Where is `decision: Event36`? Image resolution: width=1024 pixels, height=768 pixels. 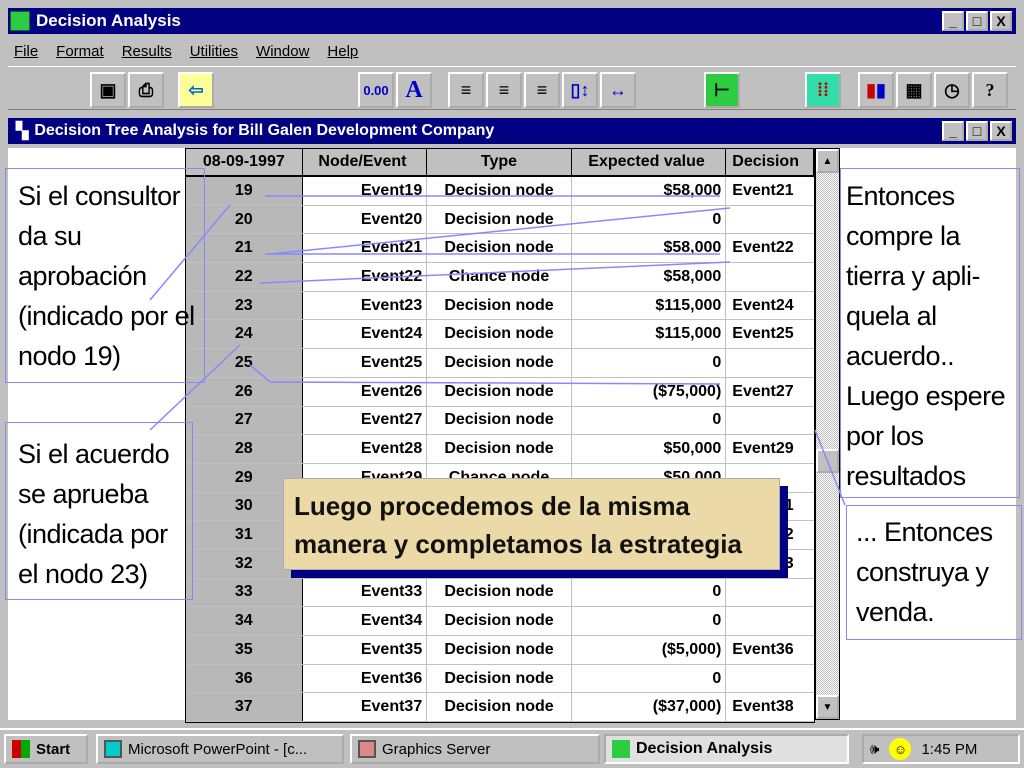 decision: Event36 is located at coordinates (770, 650).